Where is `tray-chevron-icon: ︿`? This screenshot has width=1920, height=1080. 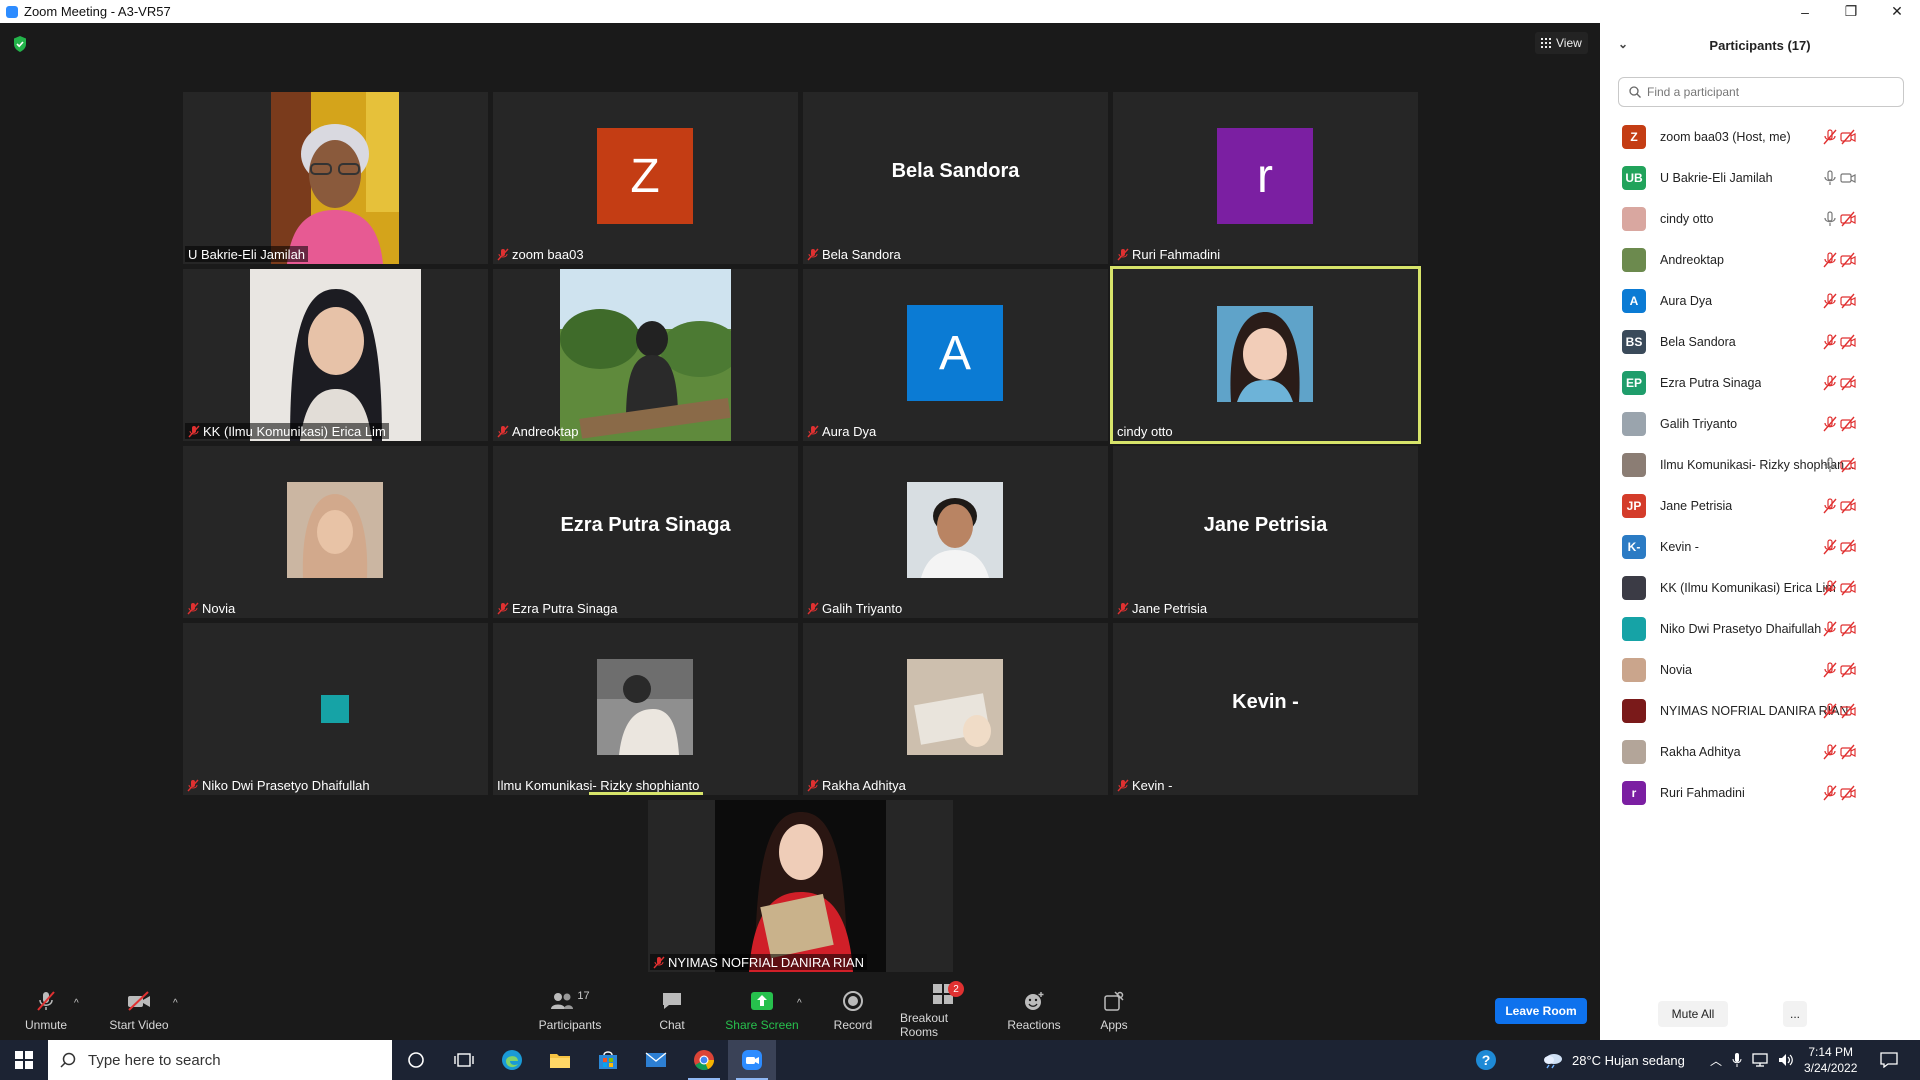 tray-chevron-icon: ︿ is located at coordinates (1716, 1060).